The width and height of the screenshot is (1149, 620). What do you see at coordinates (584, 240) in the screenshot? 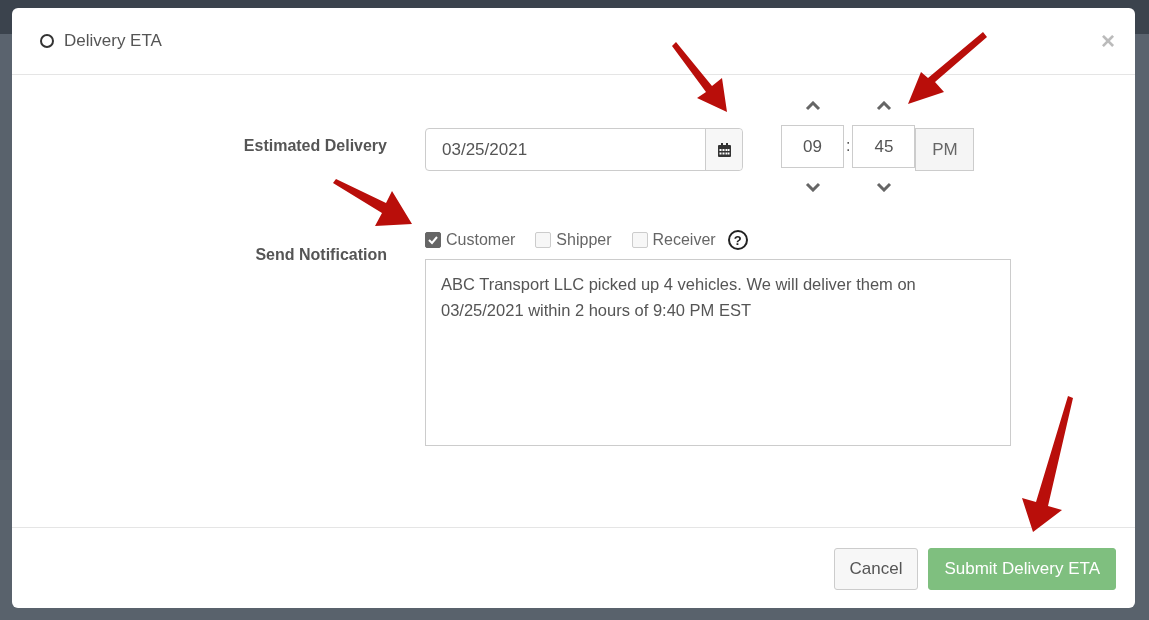
I see `checkbox-label: Shipper` at bounding box center [584, 240].